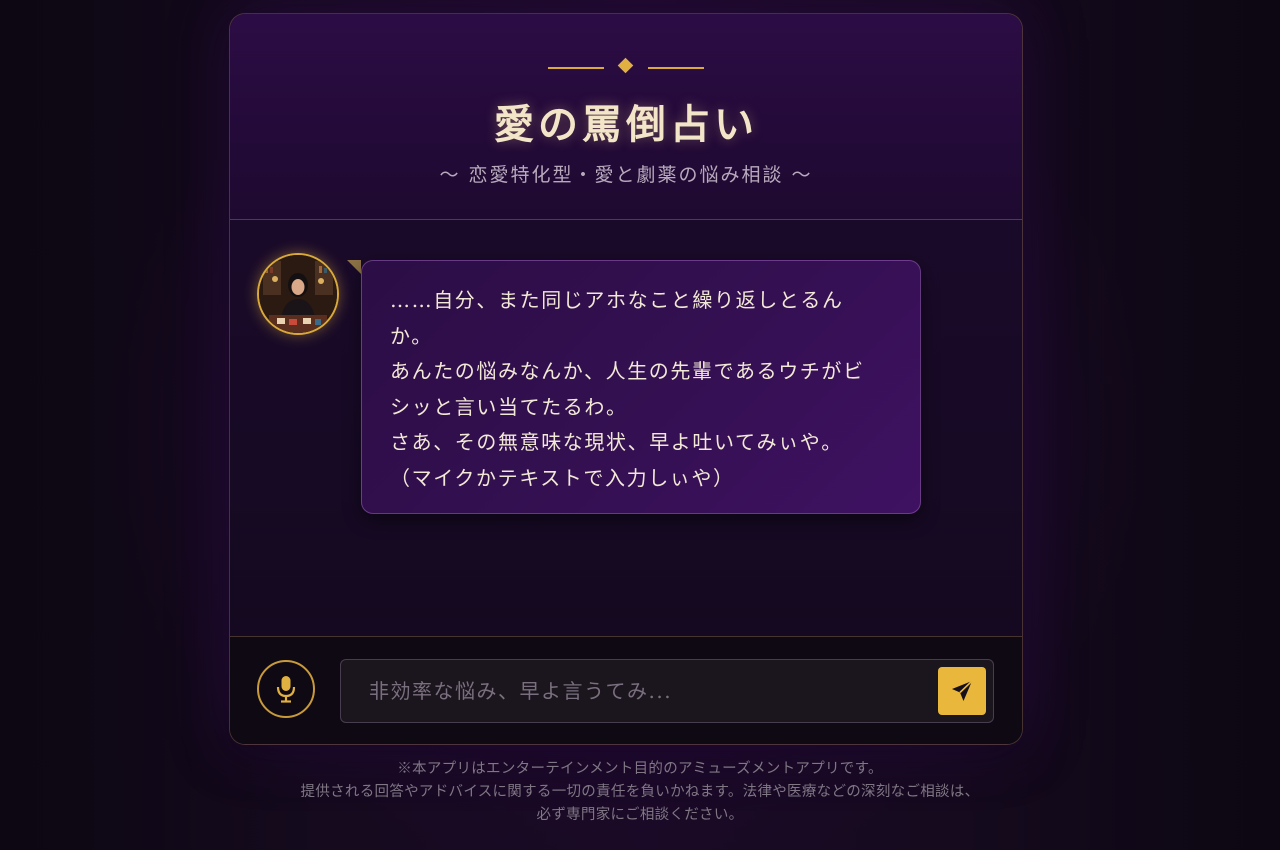 The height and width of the screenshot is (850, 1280). I want to click on message-input, so click(636, 691).